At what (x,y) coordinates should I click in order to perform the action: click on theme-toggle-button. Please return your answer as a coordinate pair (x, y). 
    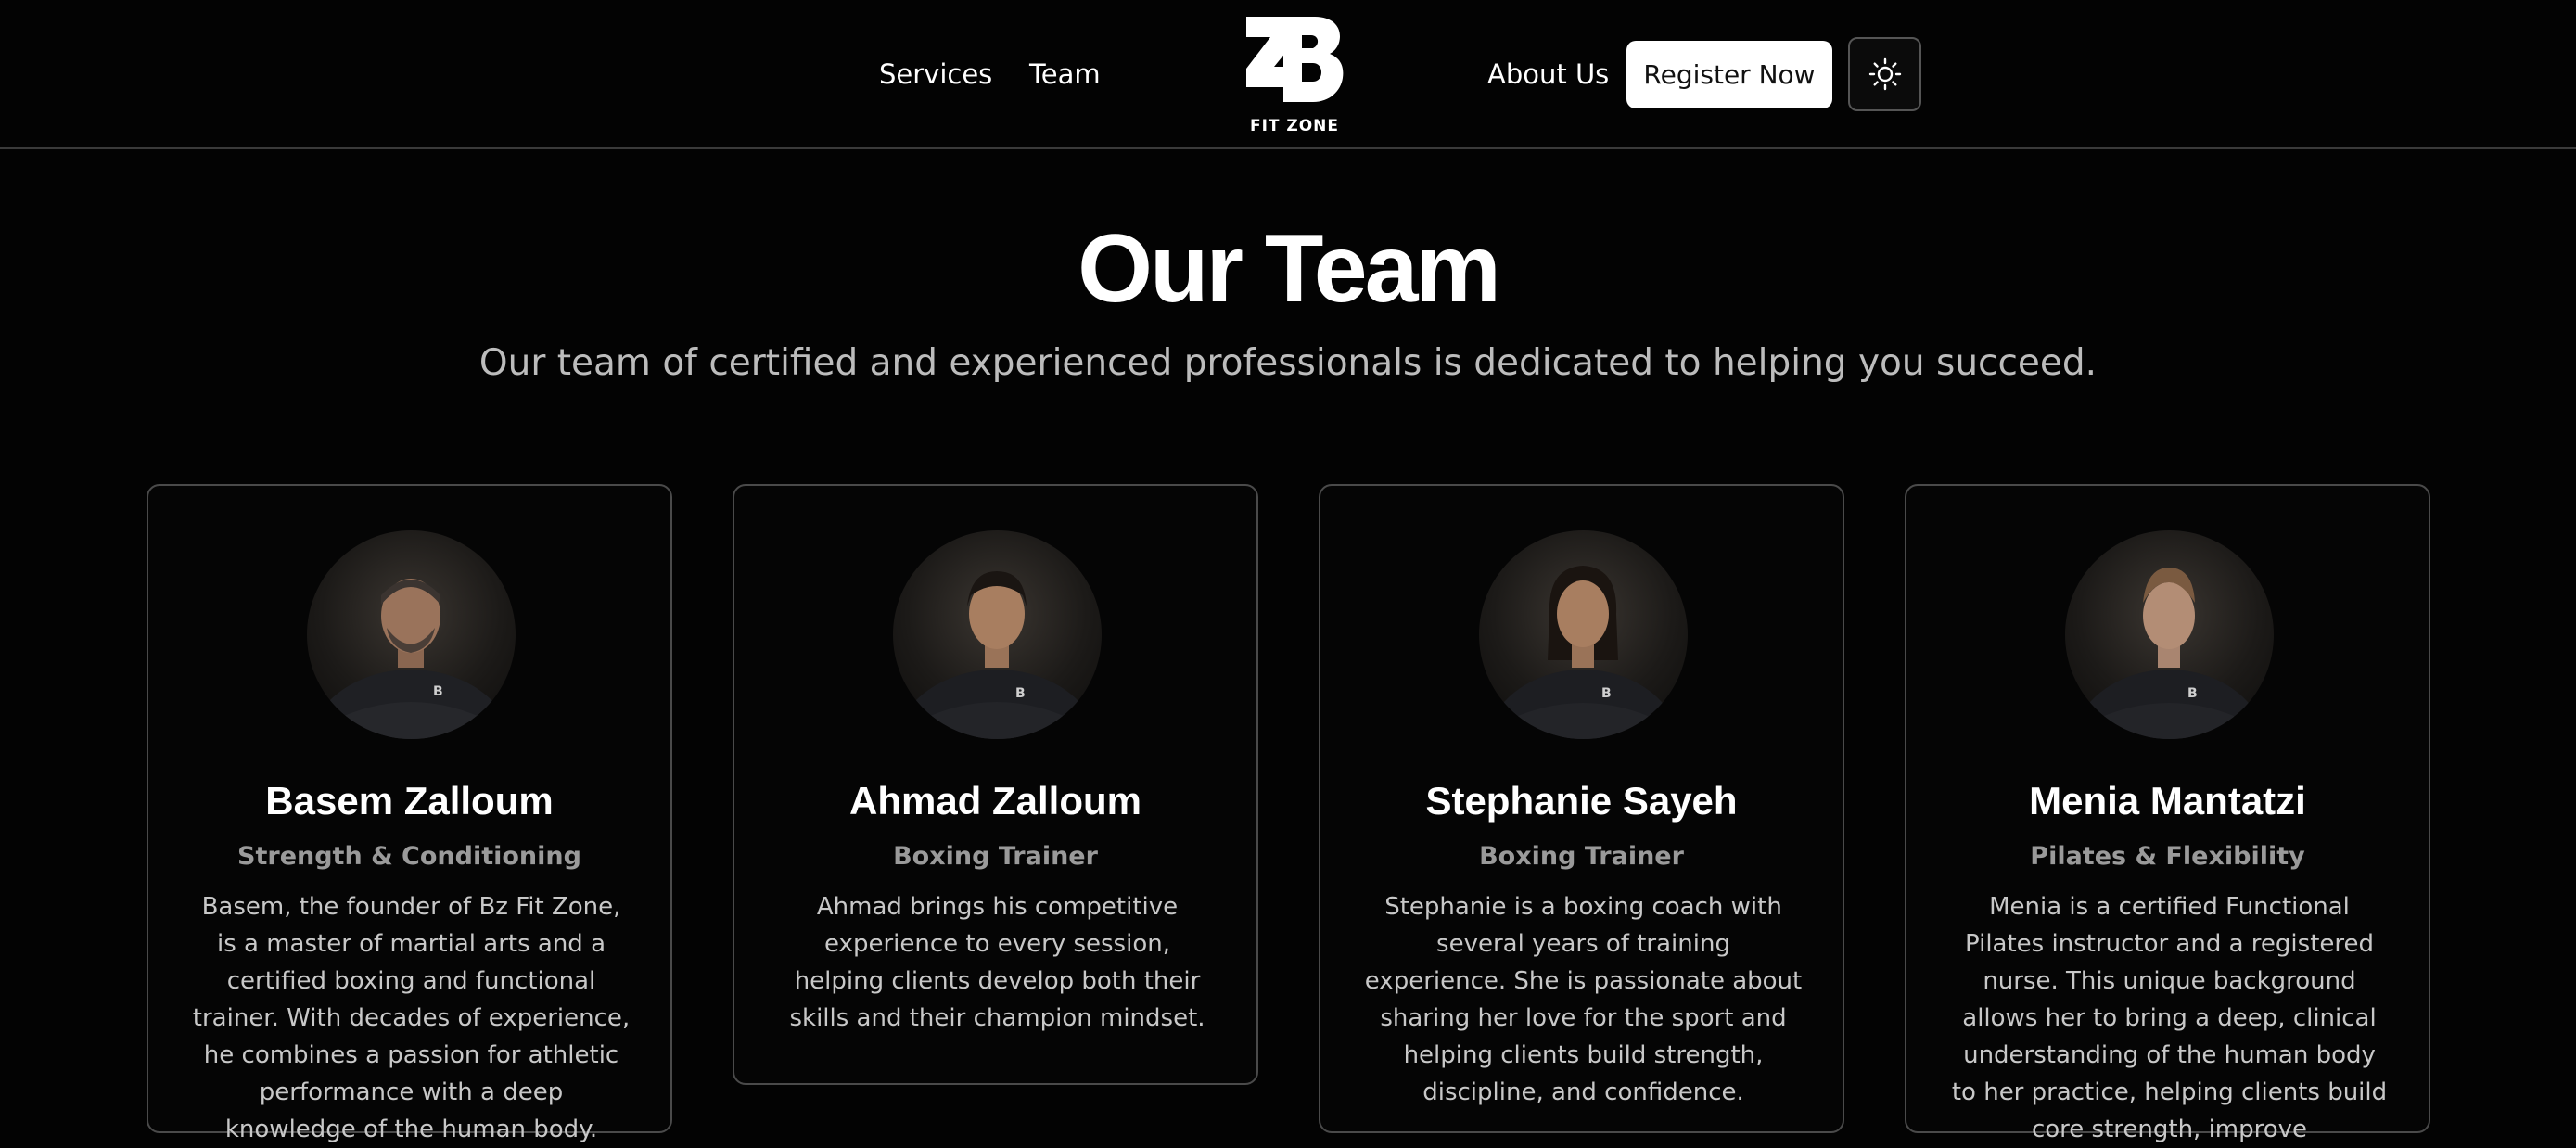
    Looking at the image, I should click on (1885, 74).